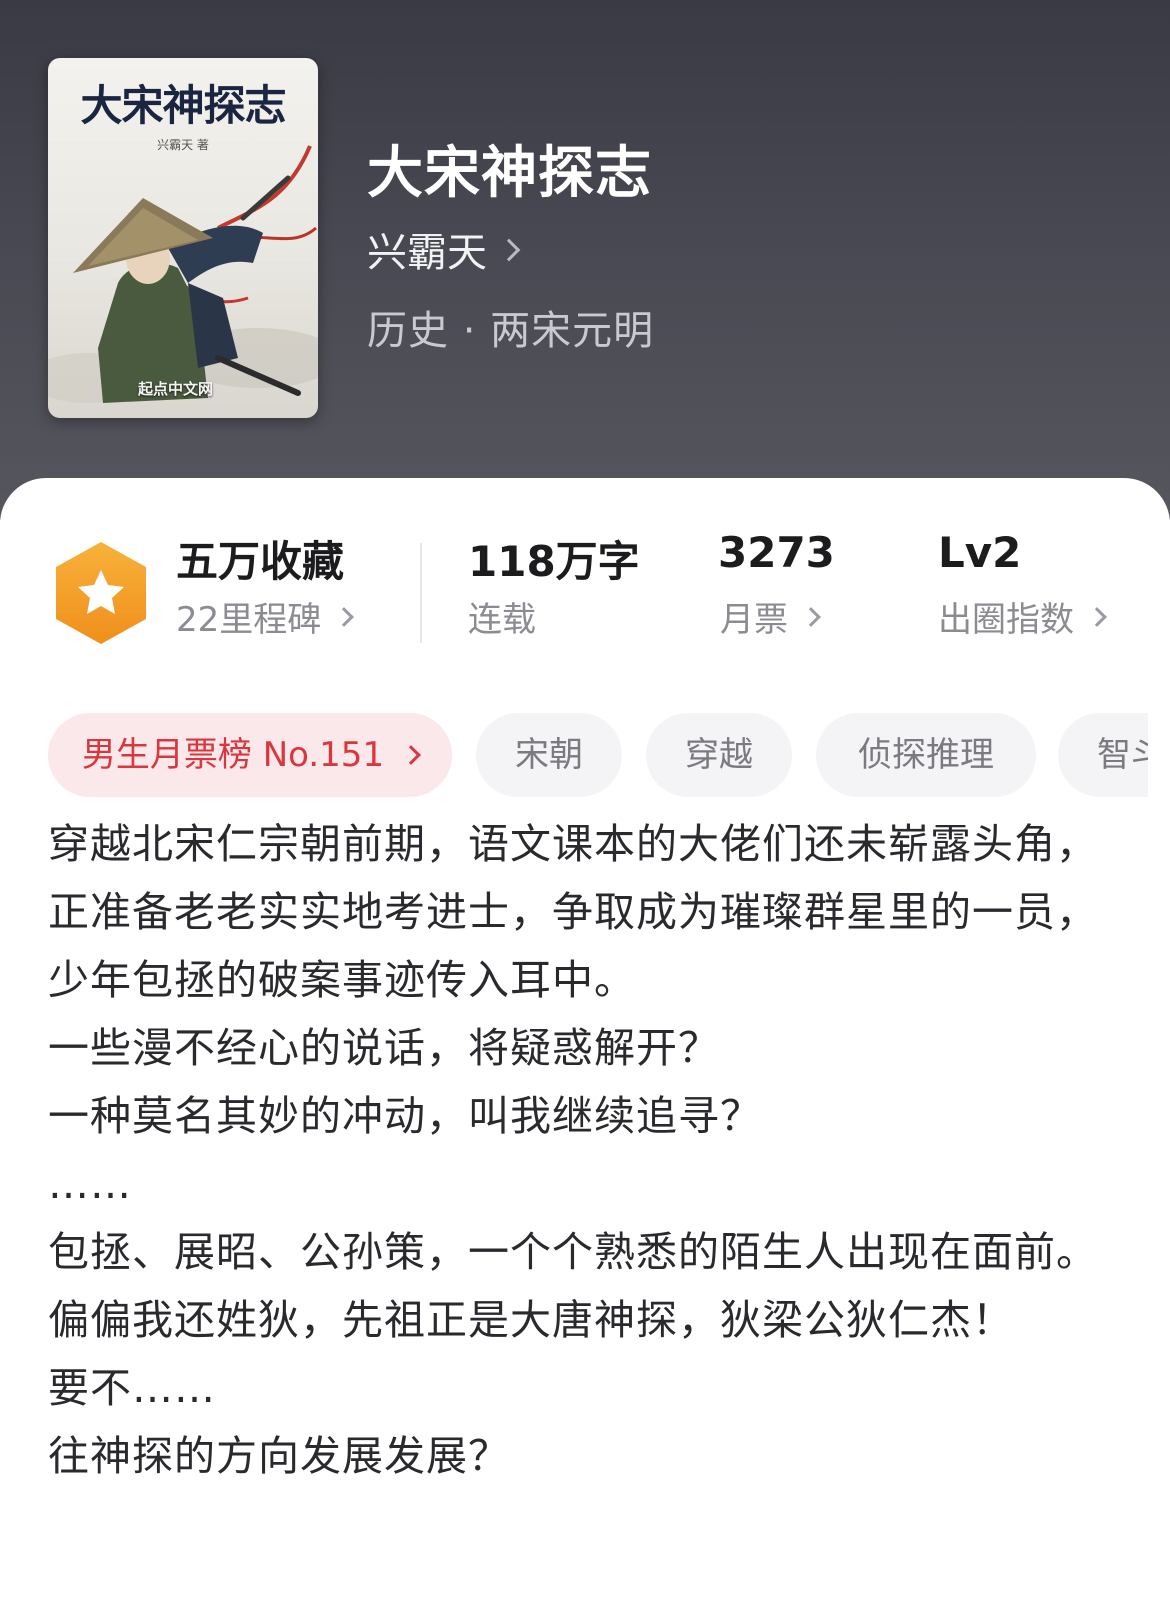 The image size is (1170, 1604). I want to click on serial-status-label: 连载, so click(502, 620).